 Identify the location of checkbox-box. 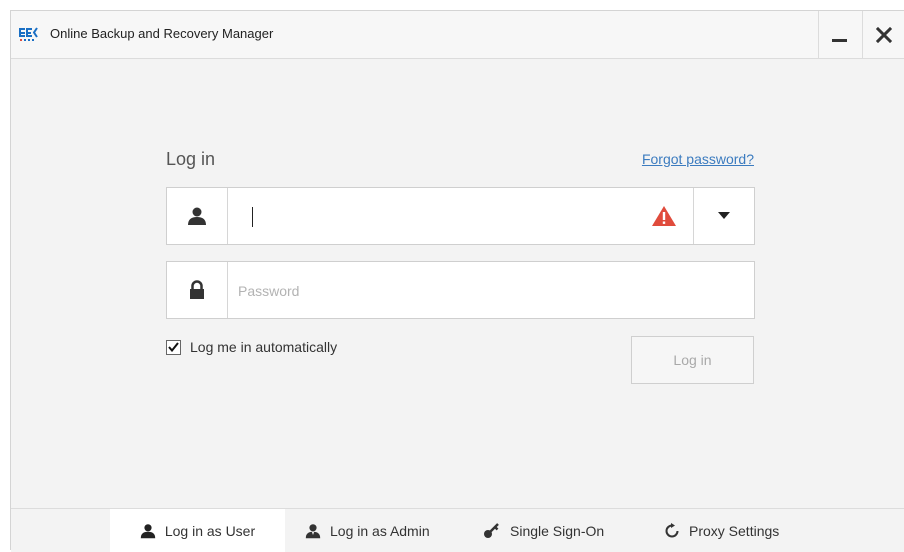
(173, 347).